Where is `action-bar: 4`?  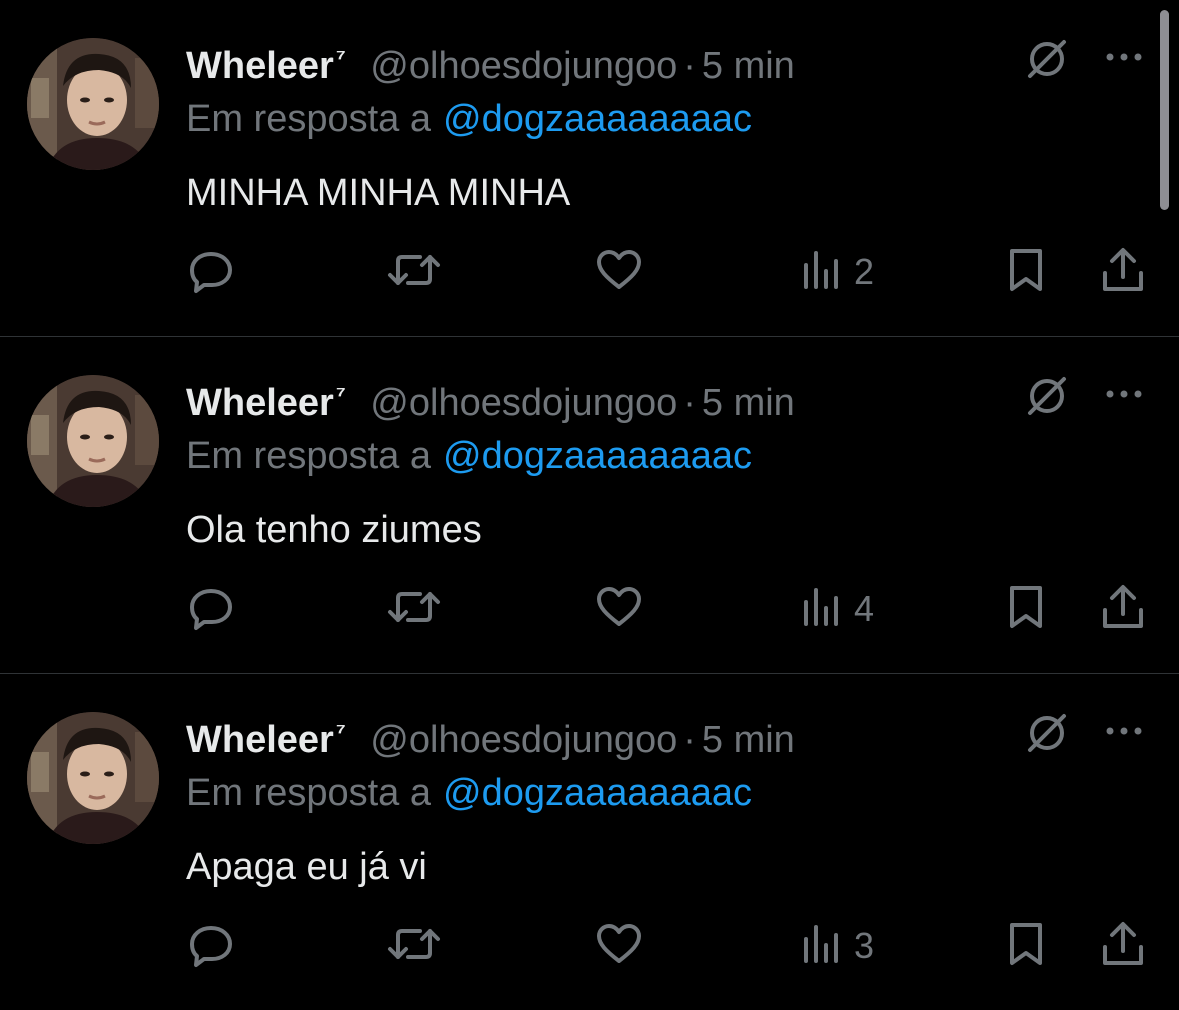
action-bar: 4 is located at coordinates (589, 609).